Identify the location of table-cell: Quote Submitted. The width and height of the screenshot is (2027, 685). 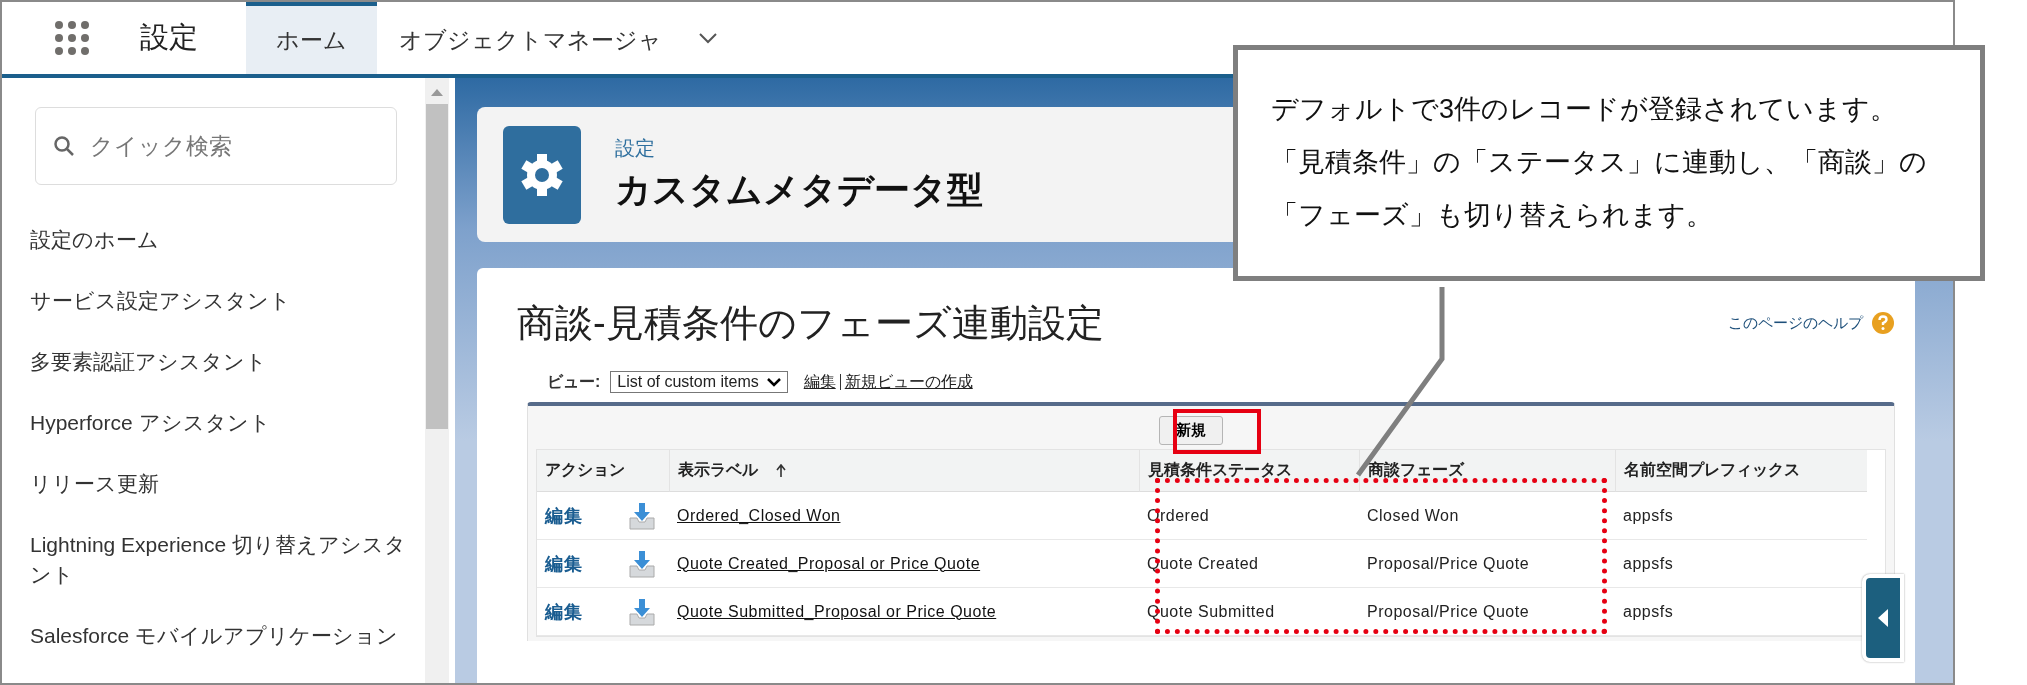
(1211, 611).